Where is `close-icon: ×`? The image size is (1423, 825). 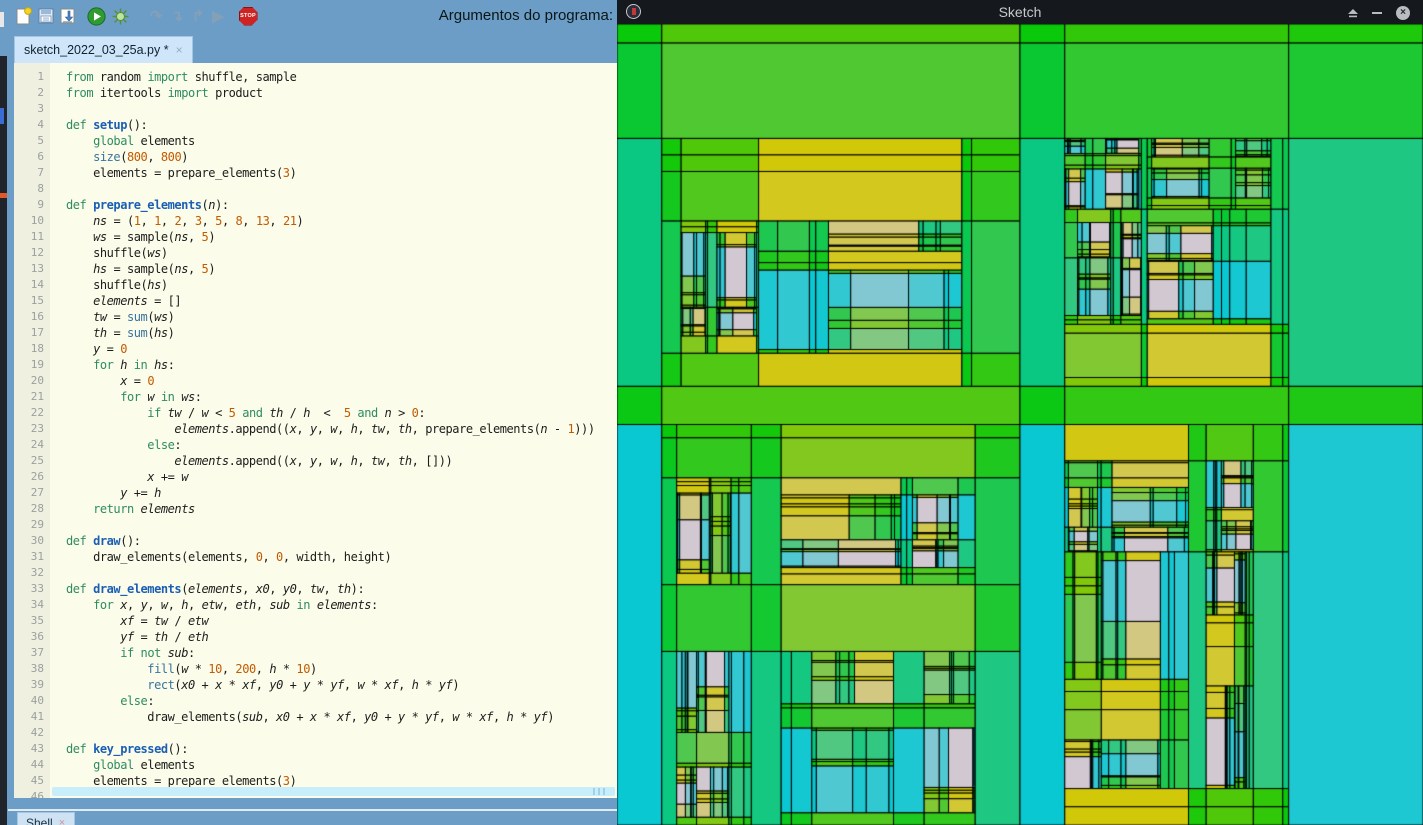 close-icon: × is located at coordinates (1403, 12).